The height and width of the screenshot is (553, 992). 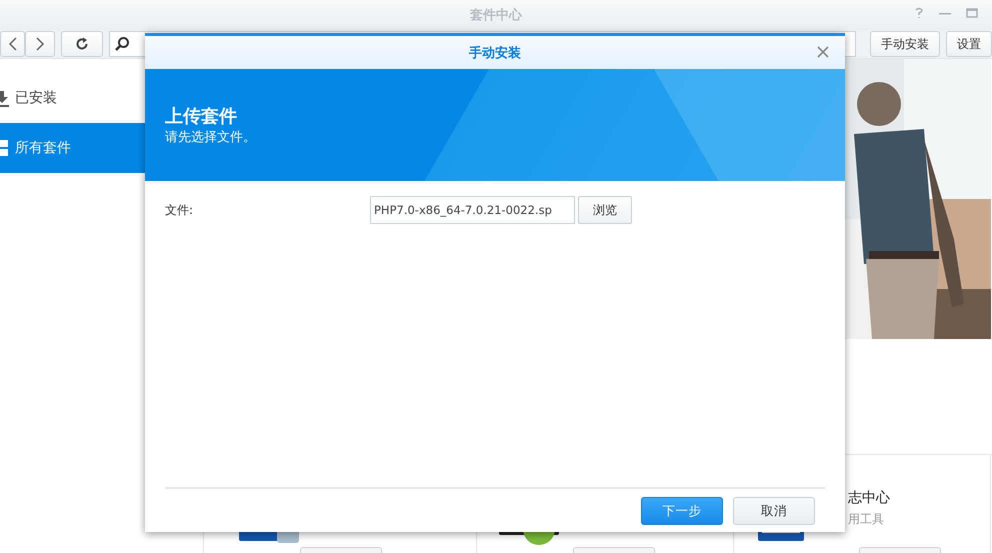 What do you see at coordinates (969, 44) in the screenshot?
I see `toolbar-button: 设置` at bounding box center [969, 44].